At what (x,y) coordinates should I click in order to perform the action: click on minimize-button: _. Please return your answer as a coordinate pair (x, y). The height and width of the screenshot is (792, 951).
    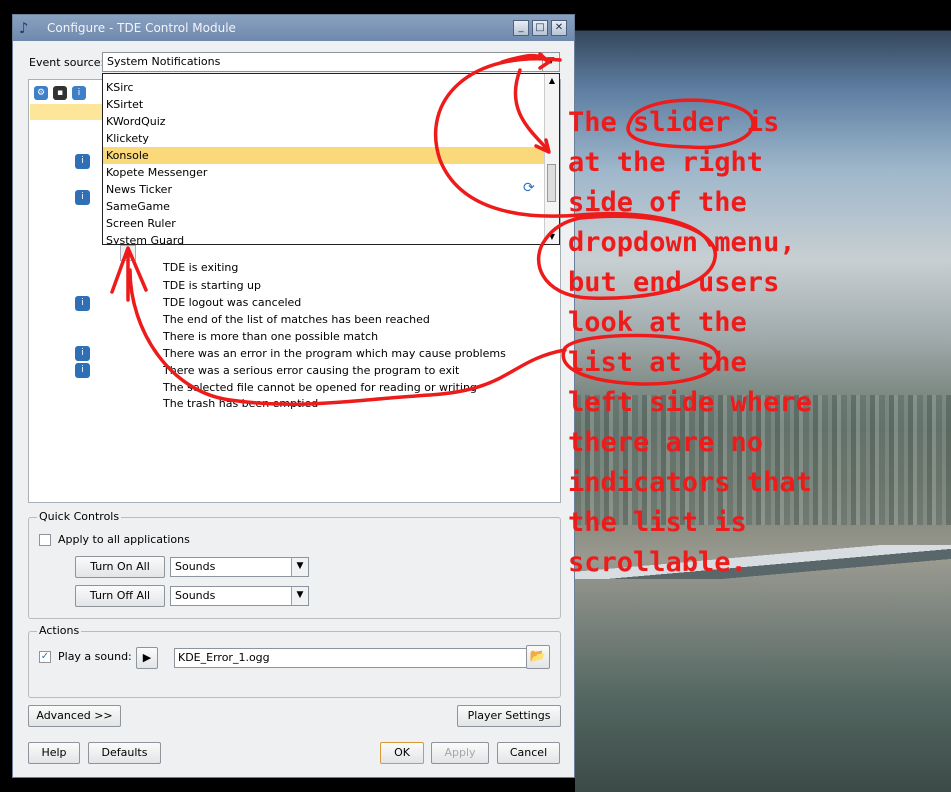
    Looking at the image, I should click on (521, 28).